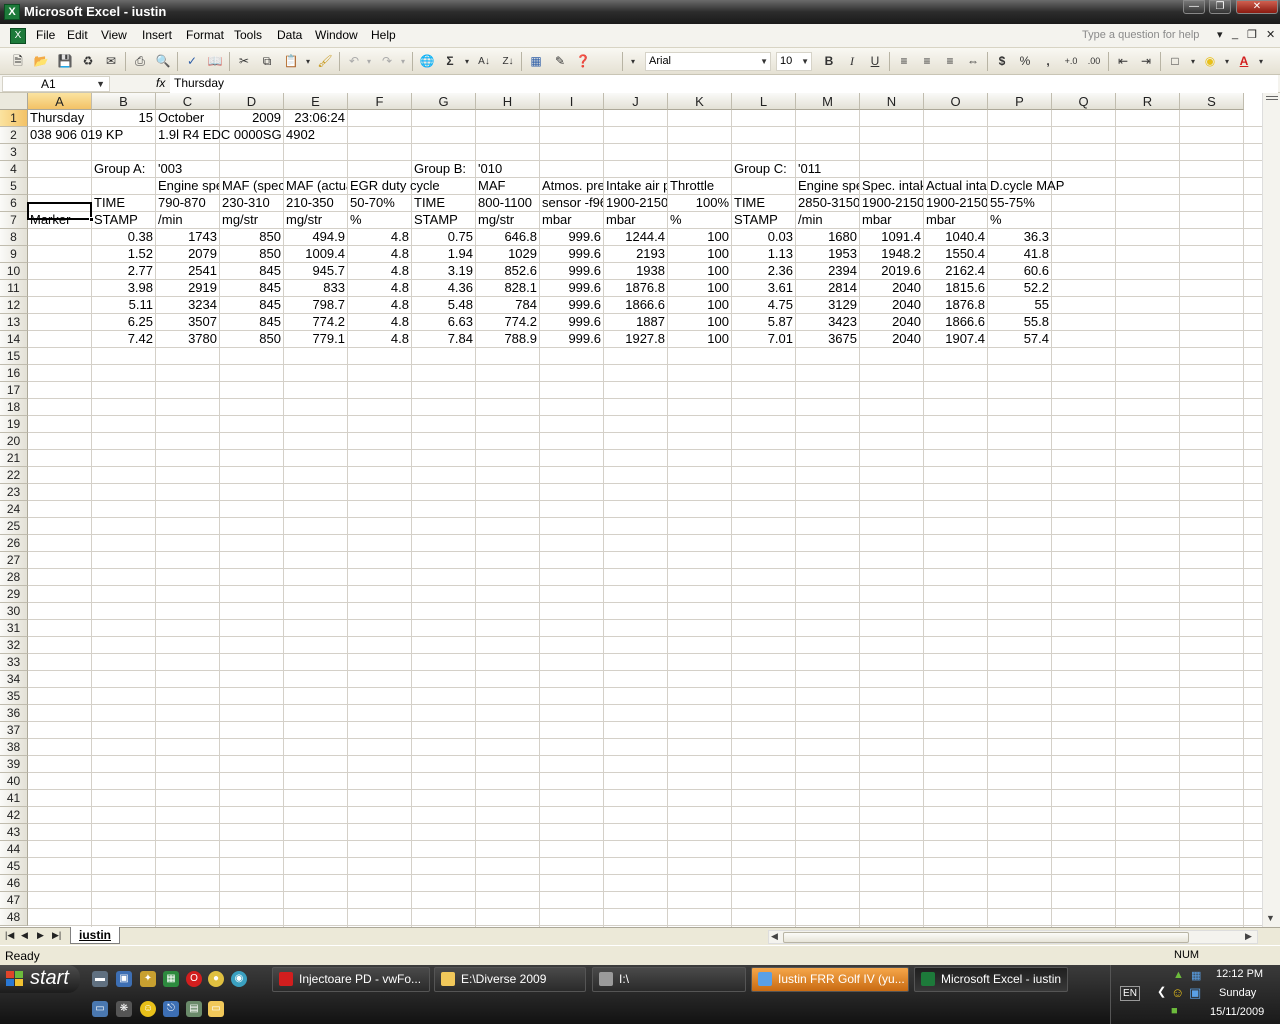 Image resolution: width=1280 pixels, height=1024 pixels. What do you see at coordinates (427, 61) in the screenshot?
I see `hyperlink-icon: 🌐` at bounding box center [427, 61].